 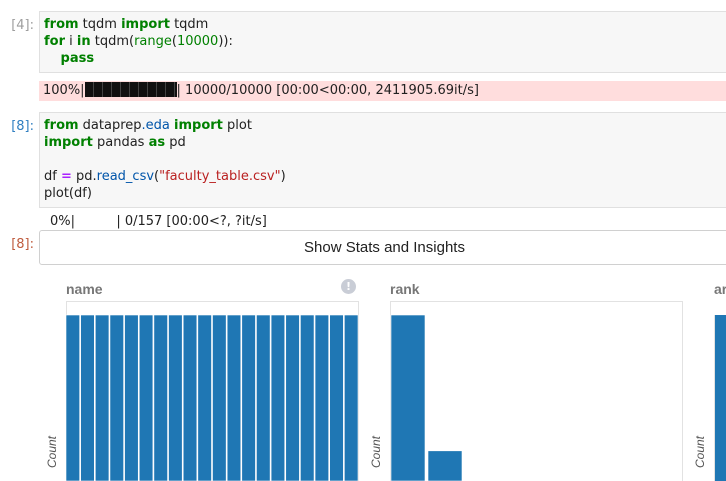 What do you see at coordinates (720, 289) in the screenshot?
I see `chart-title-partial: ar` at bounding box center [720, 289].